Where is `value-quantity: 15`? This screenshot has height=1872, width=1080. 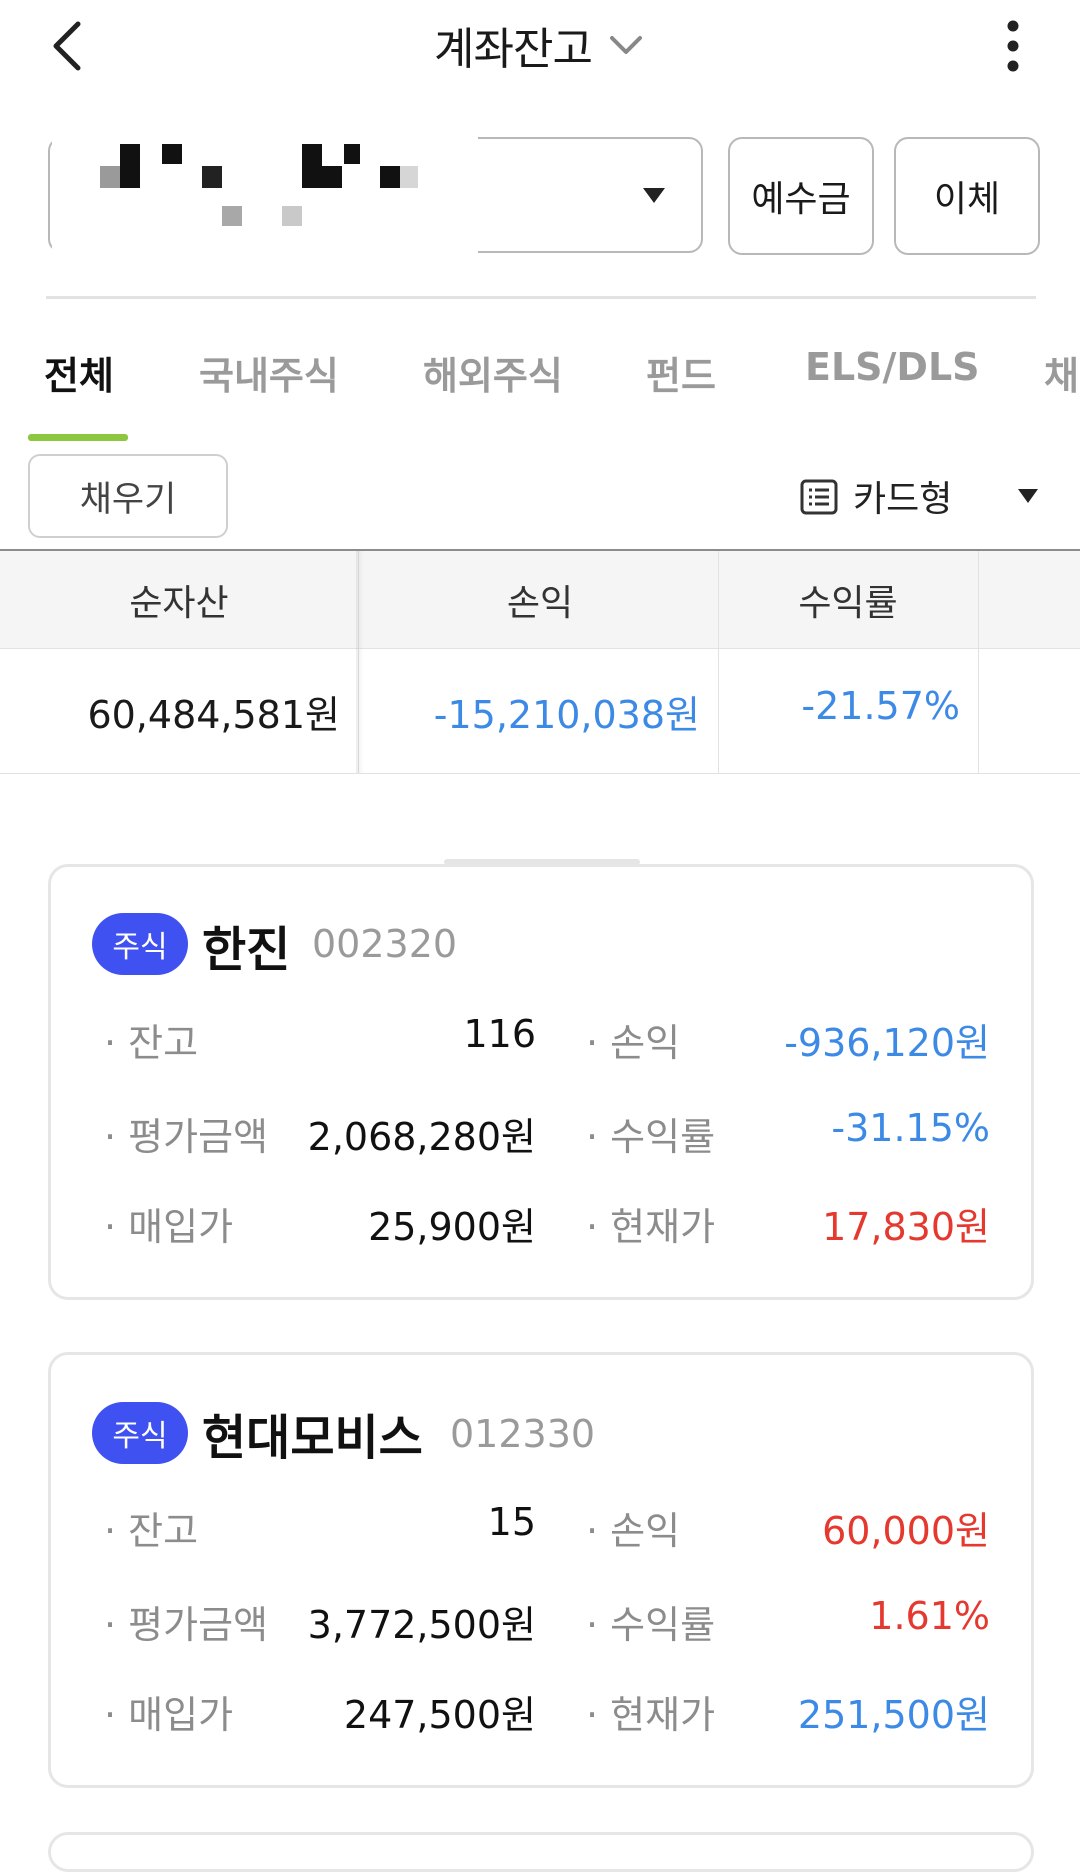 value-quantity: 15 is located at coordinates (511, 1522).